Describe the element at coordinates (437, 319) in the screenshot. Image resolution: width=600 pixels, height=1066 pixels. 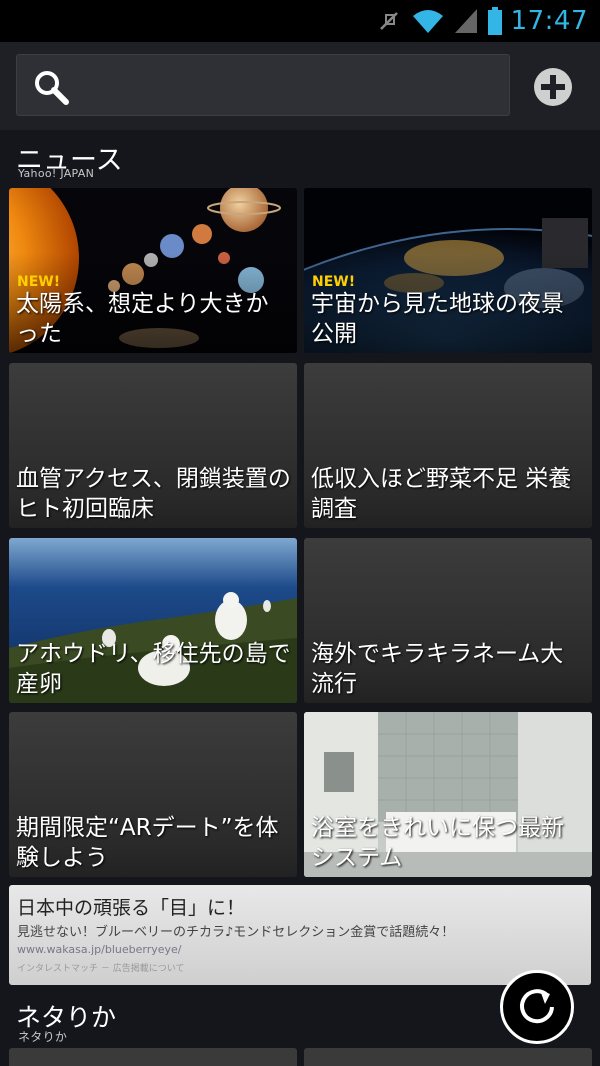
I see `tile-caption: 宇宙から見た地球の夜景公開` at that location.